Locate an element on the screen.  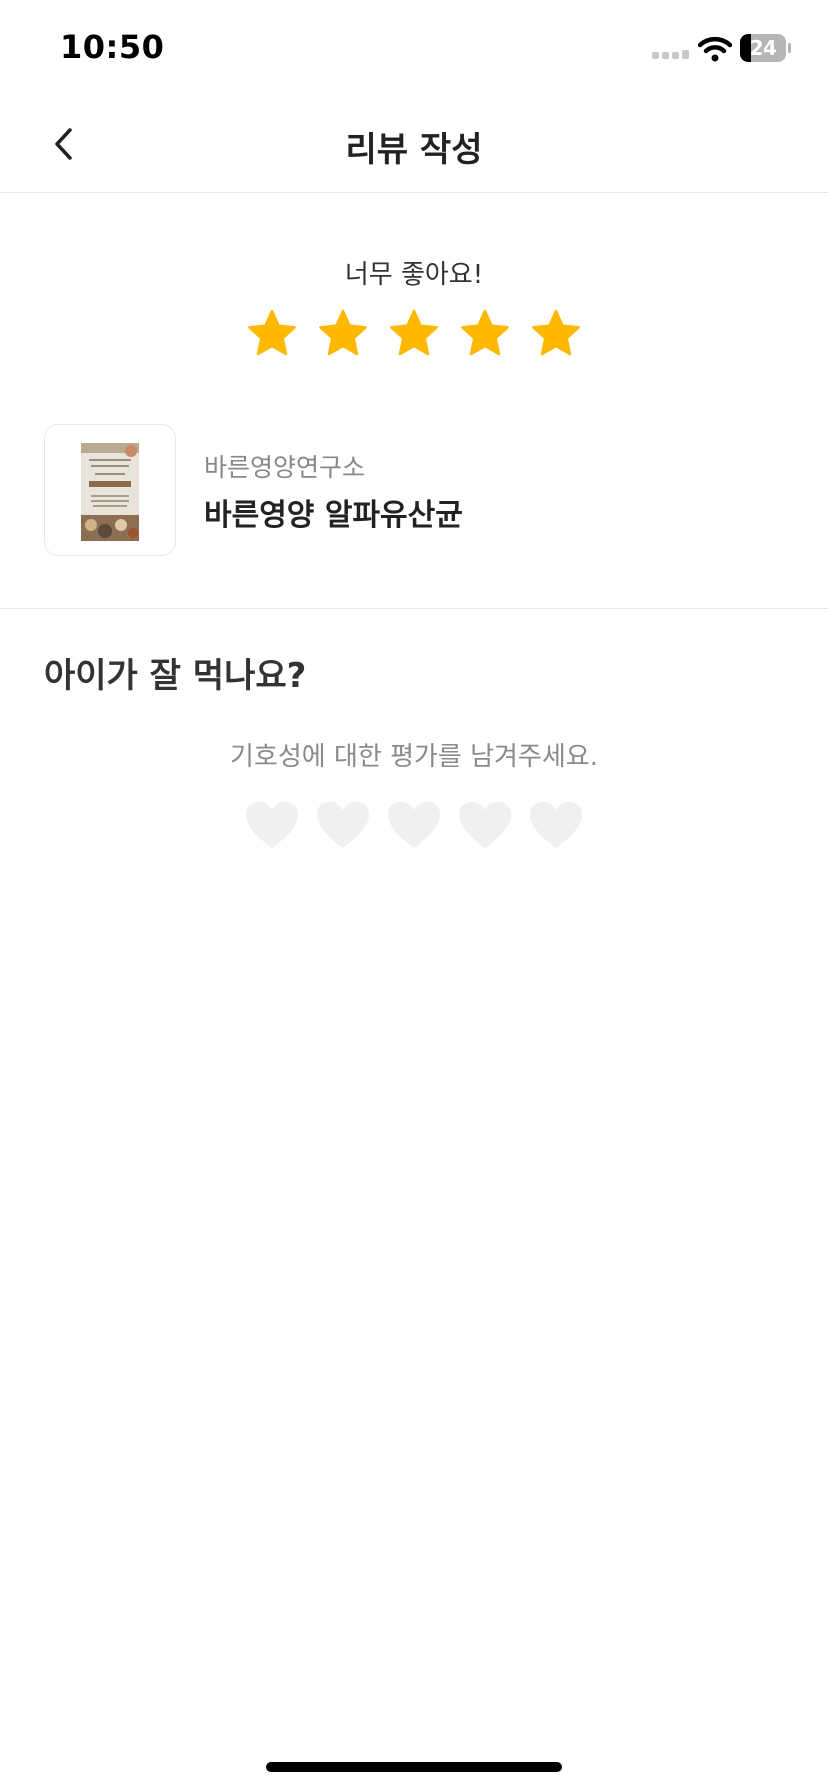
battery-level: 24 is located at coordinates (763, 48).